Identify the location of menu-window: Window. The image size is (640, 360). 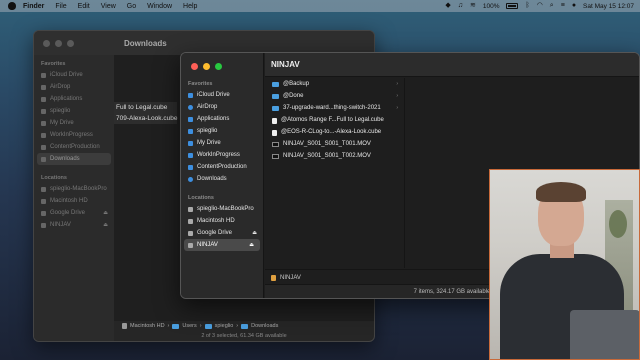
(159, 6).